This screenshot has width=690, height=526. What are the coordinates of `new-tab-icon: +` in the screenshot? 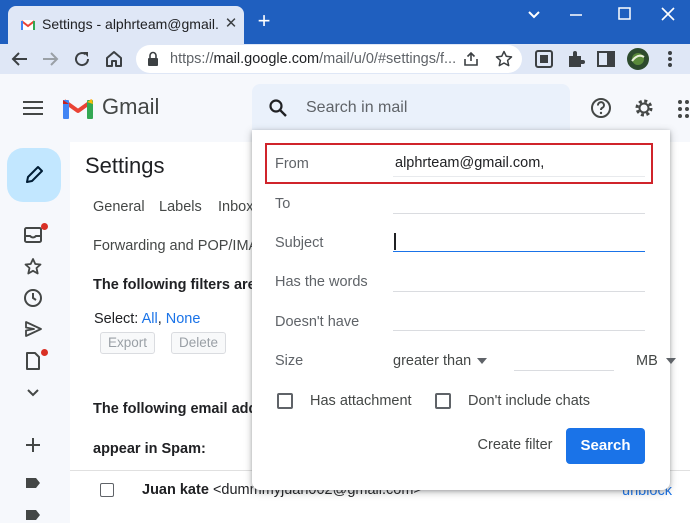 It's located at (264, 22).